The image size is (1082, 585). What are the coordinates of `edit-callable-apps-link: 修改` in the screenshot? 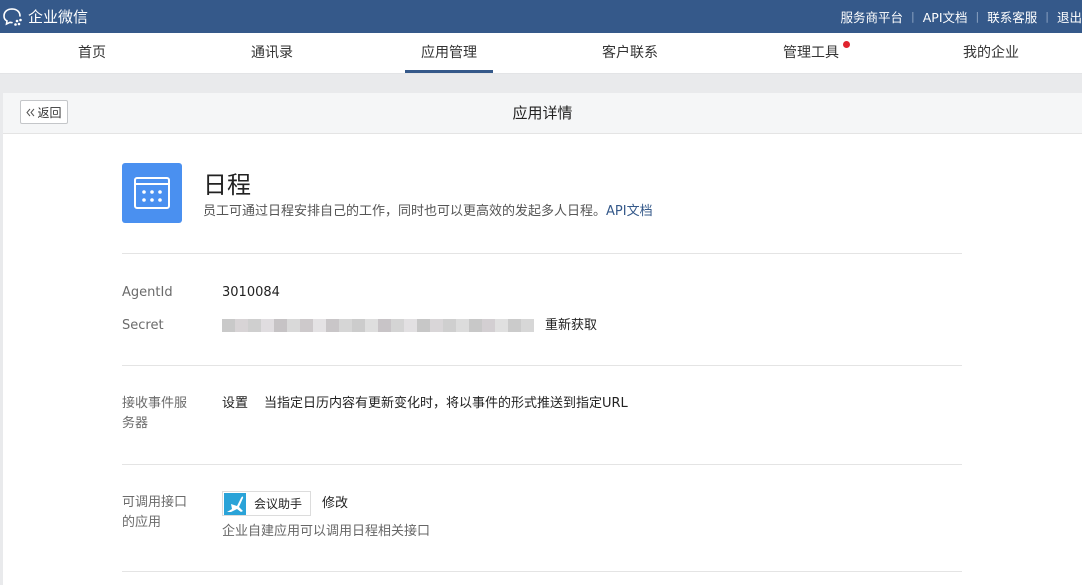 It's located at (335, 504).